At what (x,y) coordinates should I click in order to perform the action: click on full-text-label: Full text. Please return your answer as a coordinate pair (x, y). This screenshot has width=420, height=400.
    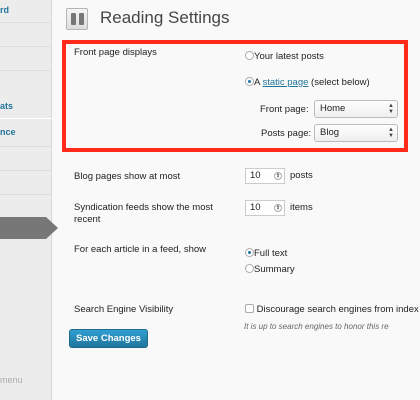
    Looking at the image, I should click on (271, 253).